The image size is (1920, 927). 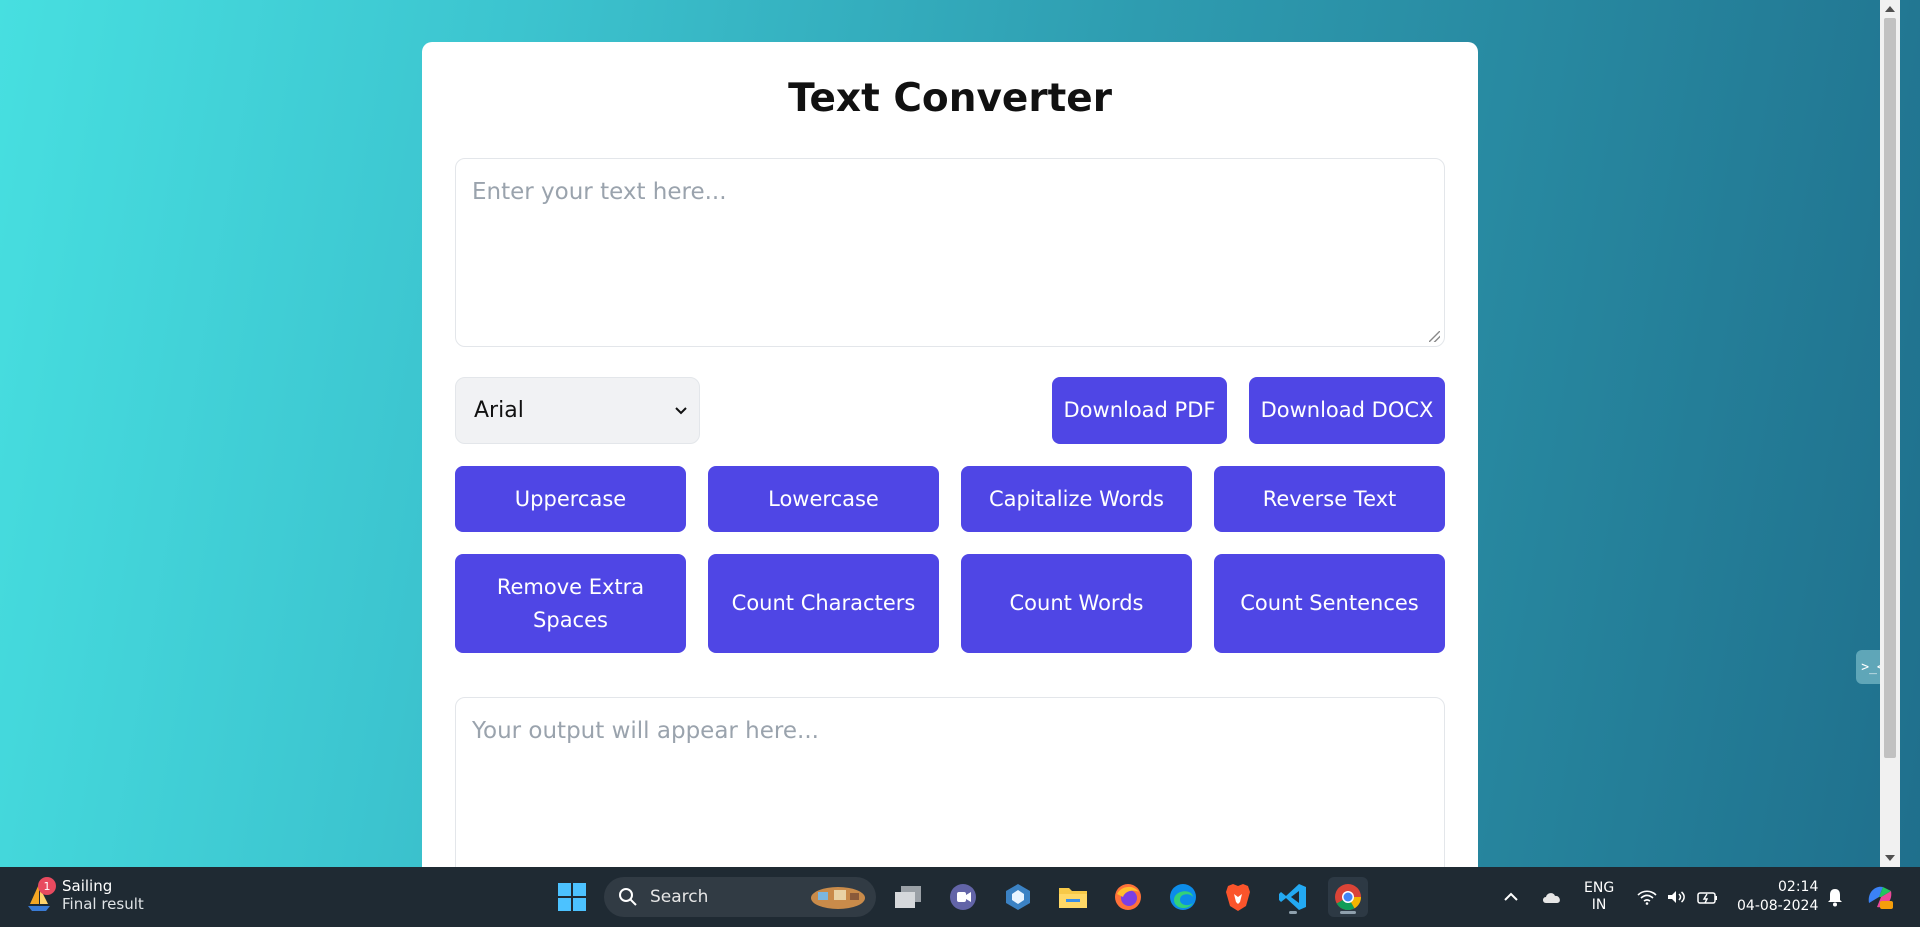 What do you see at coordinates (1890, 858) in the screenshot?
I see `scroll-down-icon` at bounding box center [1890, 858].